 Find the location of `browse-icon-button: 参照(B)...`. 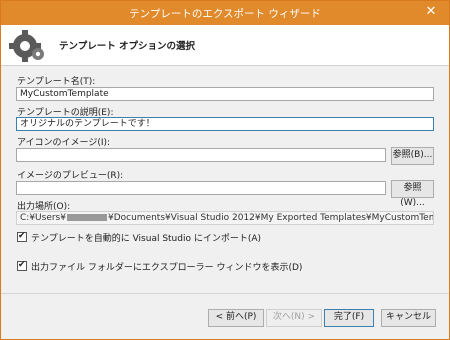

browse-icon-button: 参照(B)... is located at coordinates (412, 156).